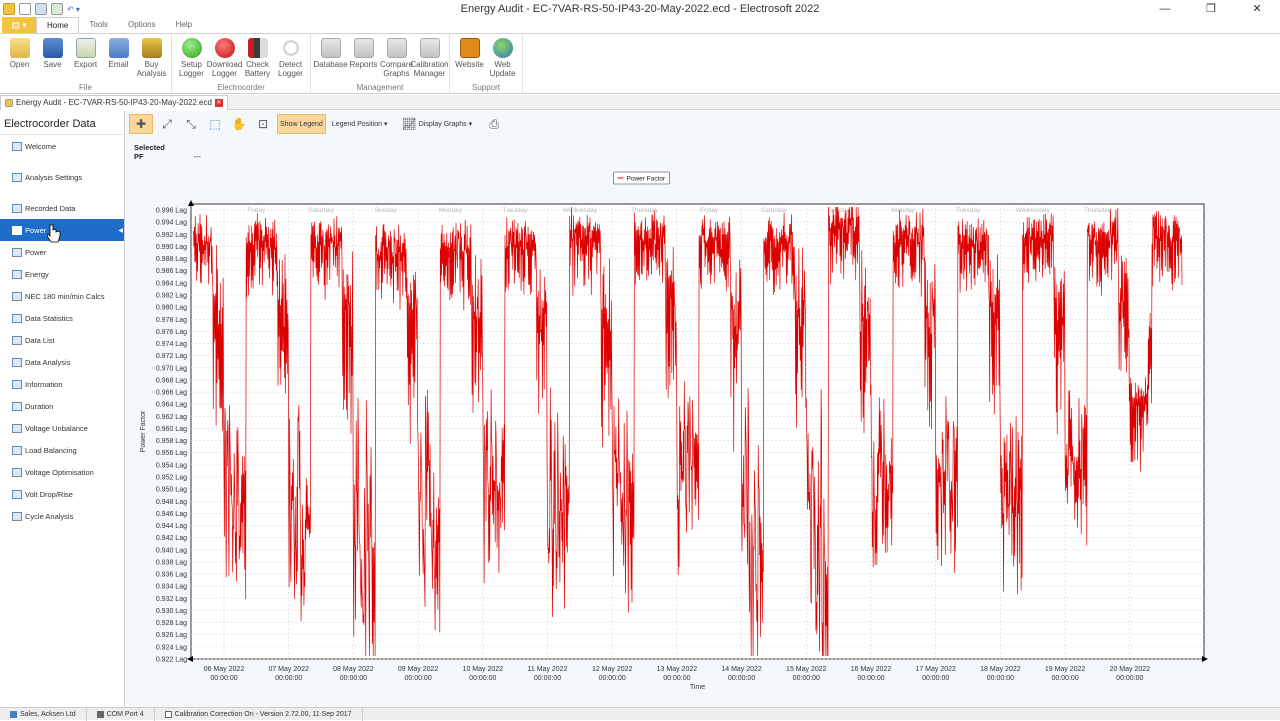 Image resolution: width=1280 pixels, height=721 pixels. I want to click on day-label: Thursday, so click(1098, 210).